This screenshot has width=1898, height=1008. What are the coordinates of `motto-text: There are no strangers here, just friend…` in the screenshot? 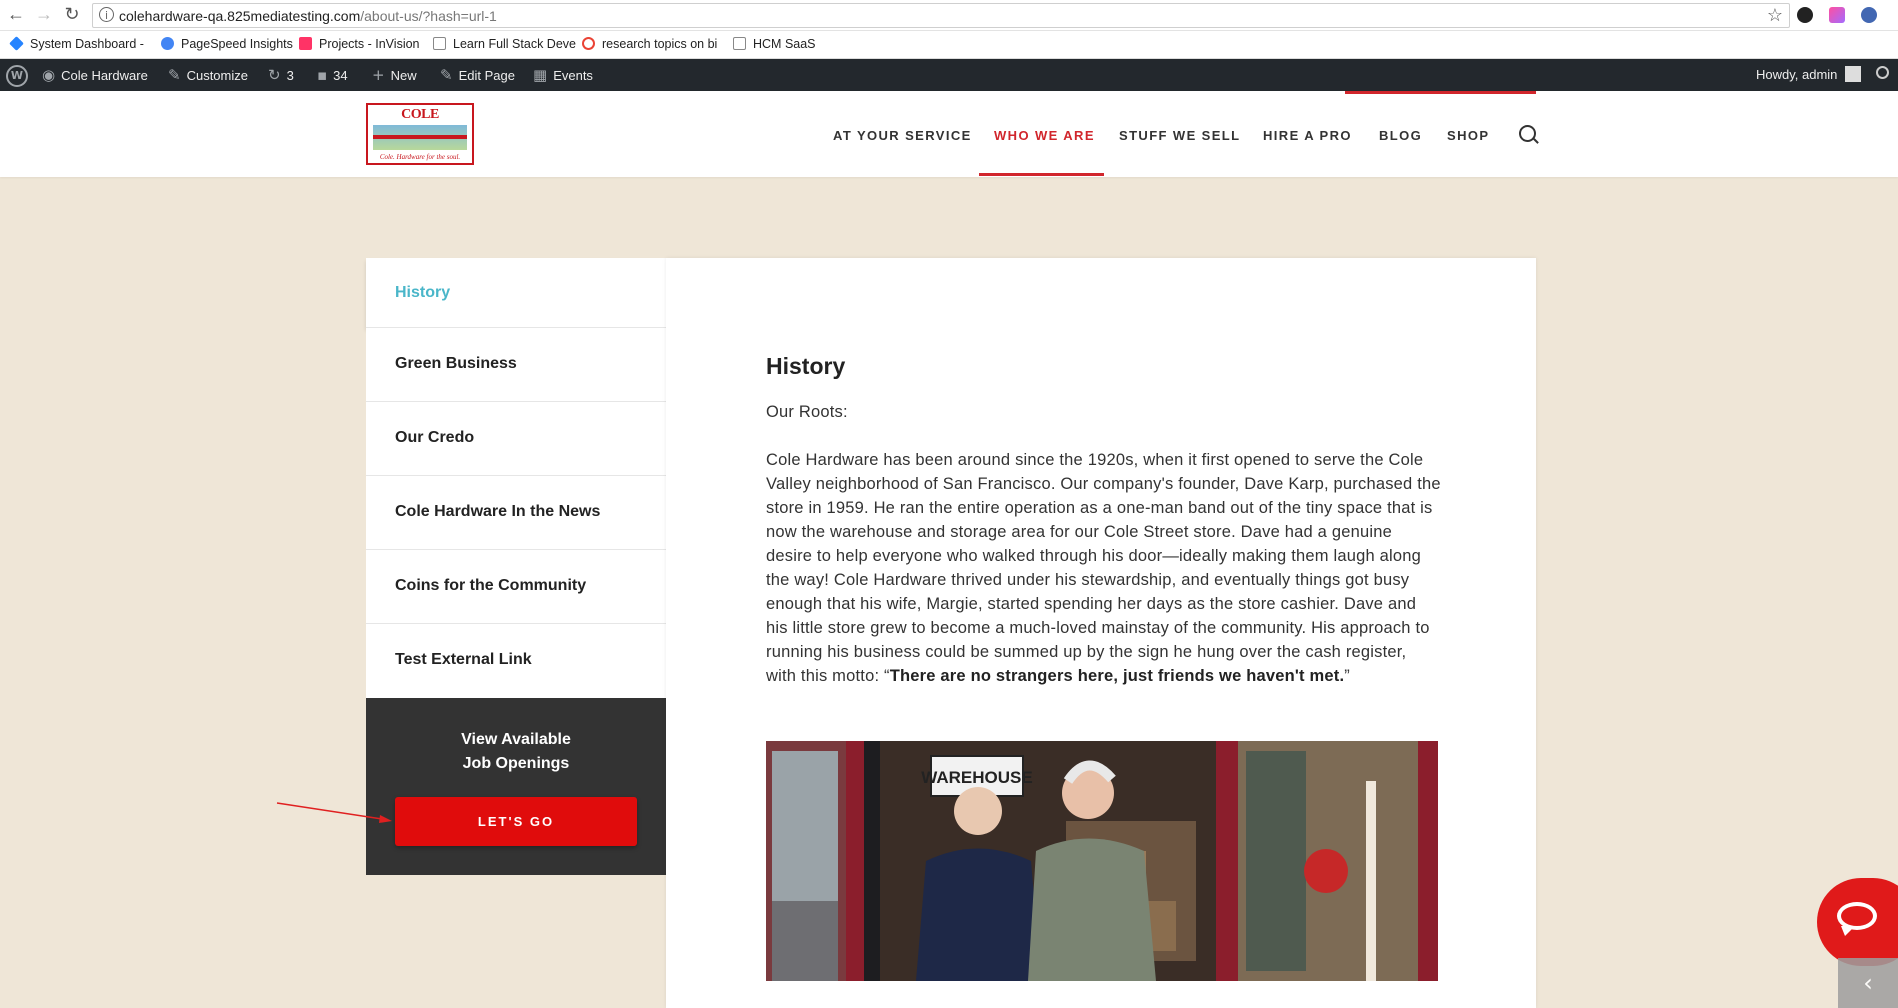 It's located at (1117, 676).